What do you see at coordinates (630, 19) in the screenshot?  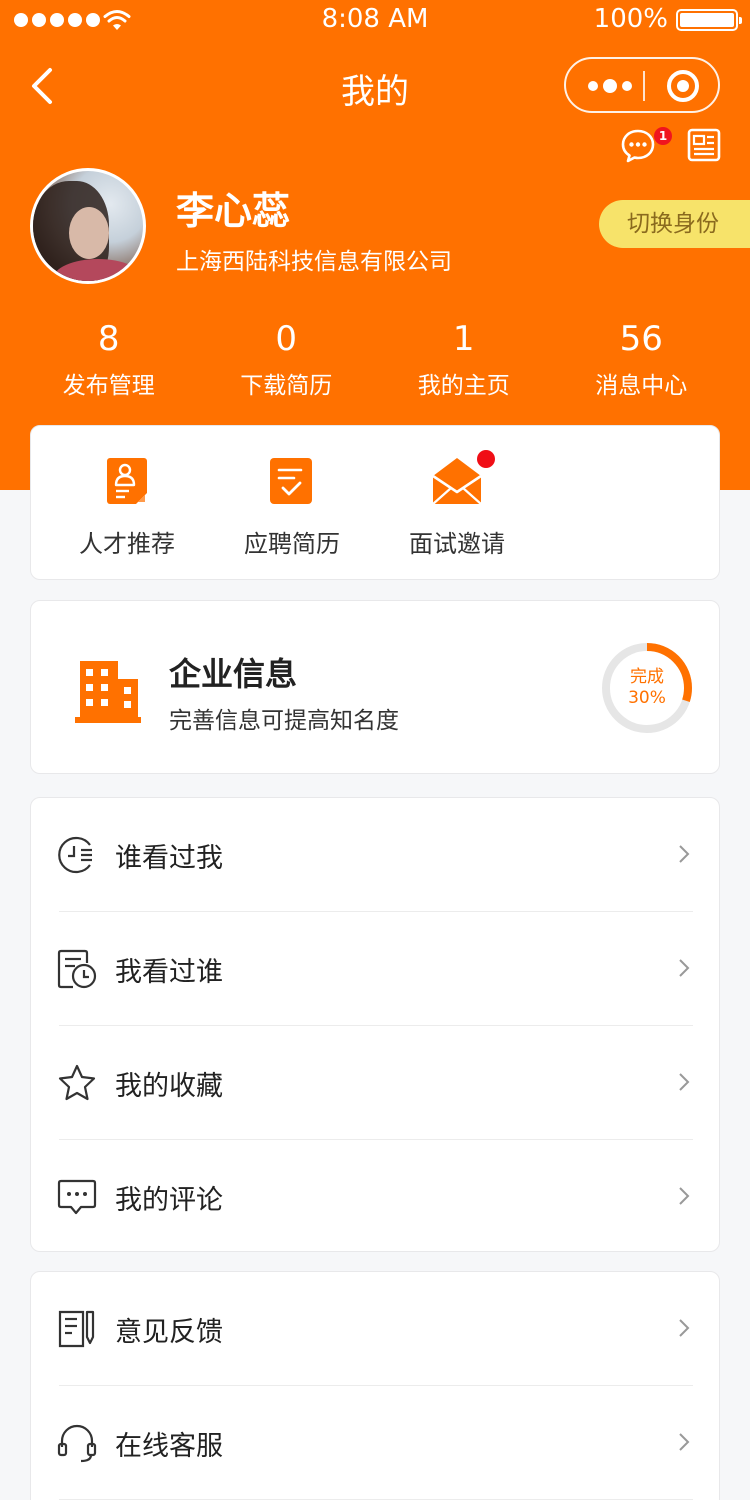 I see `battery-percent: 100%` at bounding box center [630, 19].